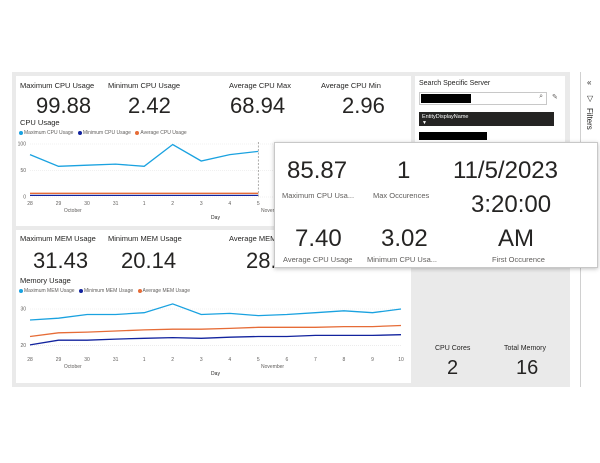 The width and height of the screenshot is (600, 463). What do you see at coordinates (518, 259) in the screenshot?
I see `tooltip-first-occ-label: First Occurence` at bounding box center [518, 259].